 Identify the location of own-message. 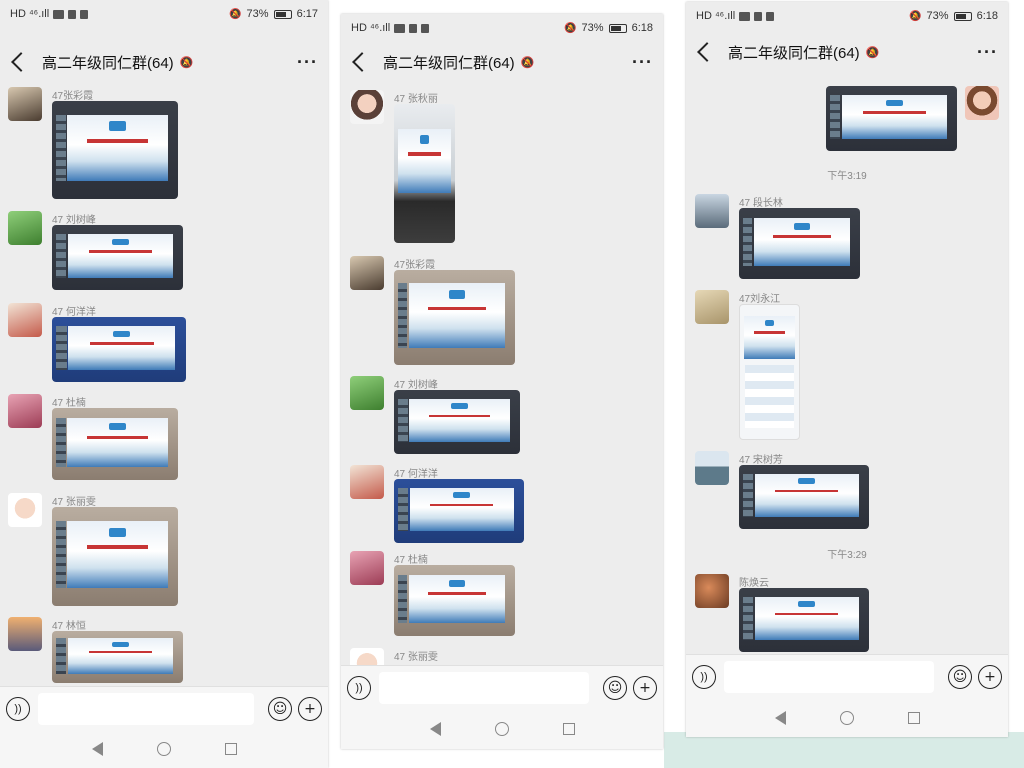
(912, 118).